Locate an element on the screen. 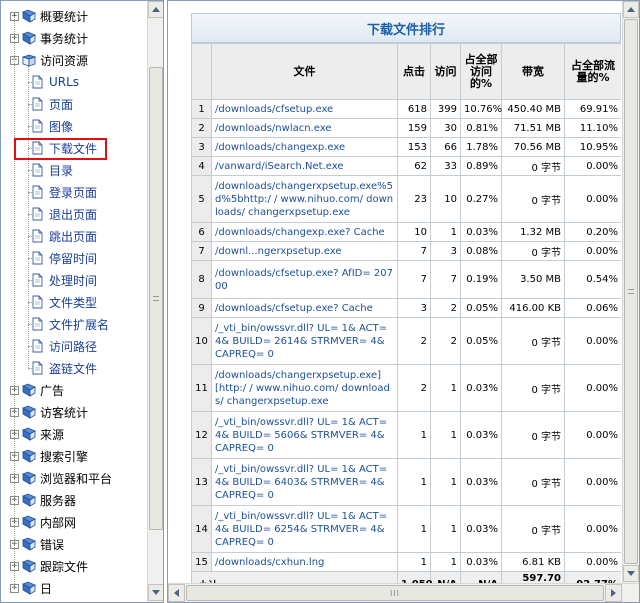 The width and height of the screenshot is (640, 603). visit-percent-cell: 0.03% is located at coordinates (481, 388).